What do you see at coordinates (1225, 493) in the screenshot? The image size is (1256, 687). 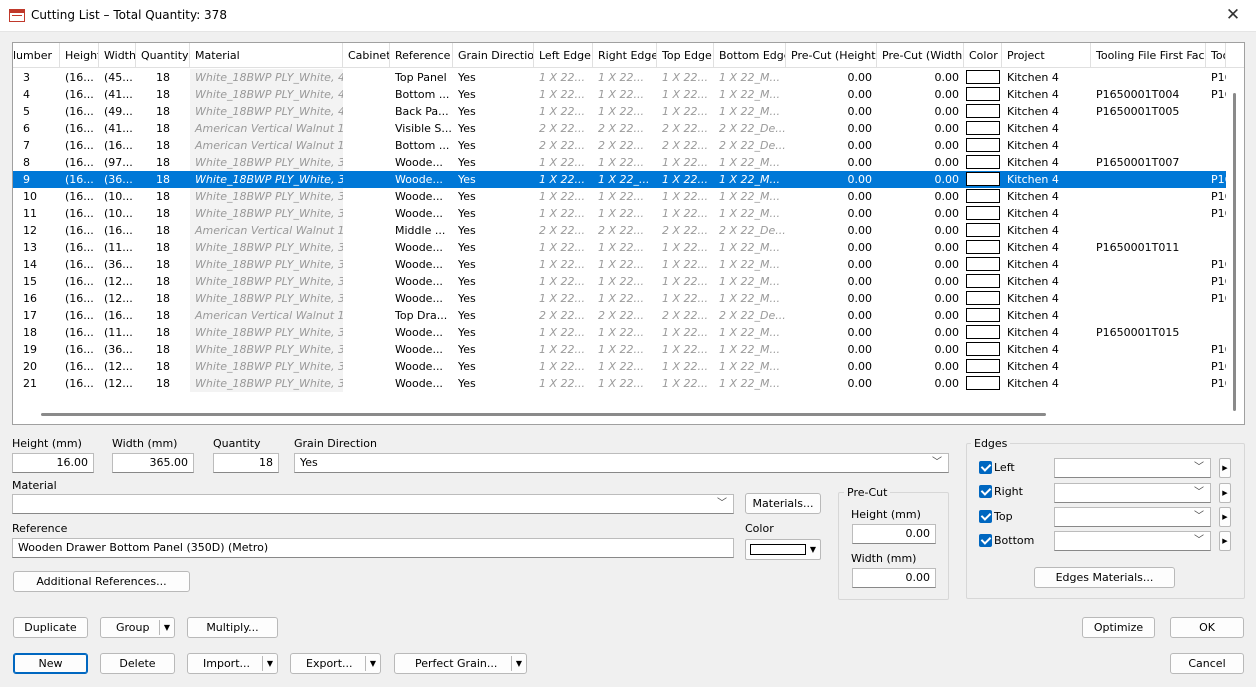 I see `edge-right-arrow-button: ▶` at bounding box center [1225, 493].